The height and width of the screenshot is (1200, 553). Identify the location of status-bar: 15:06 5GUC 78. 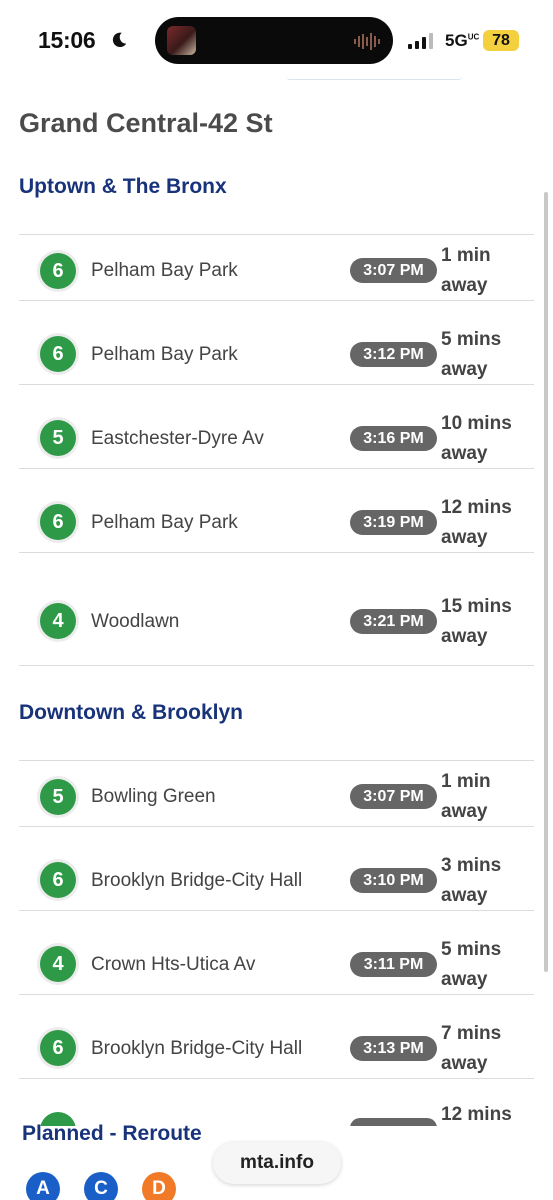
(276, 40).